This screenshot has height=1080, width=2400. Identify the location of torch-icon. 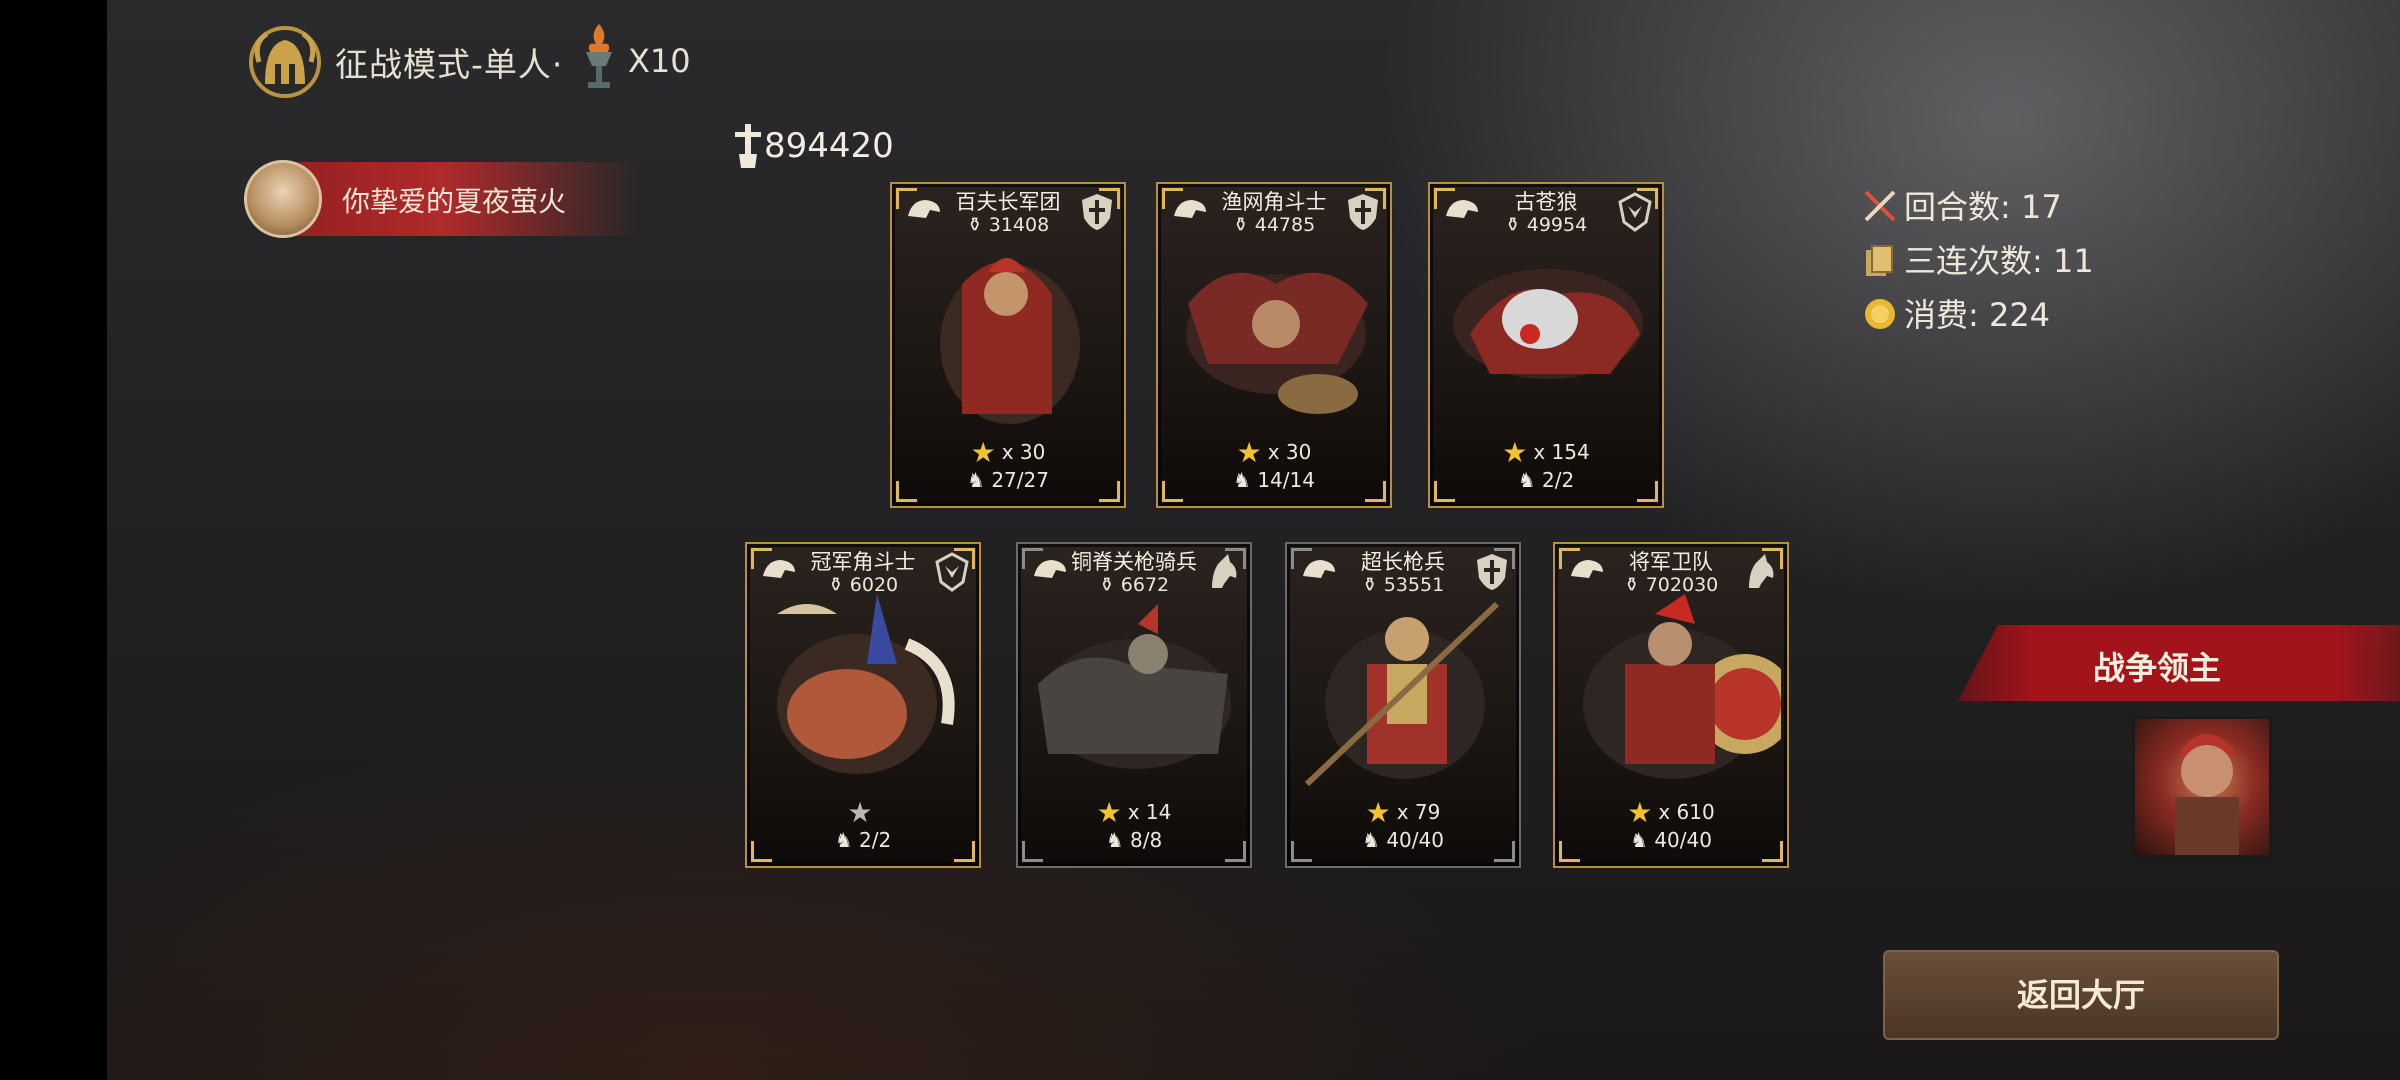
(599, 56).